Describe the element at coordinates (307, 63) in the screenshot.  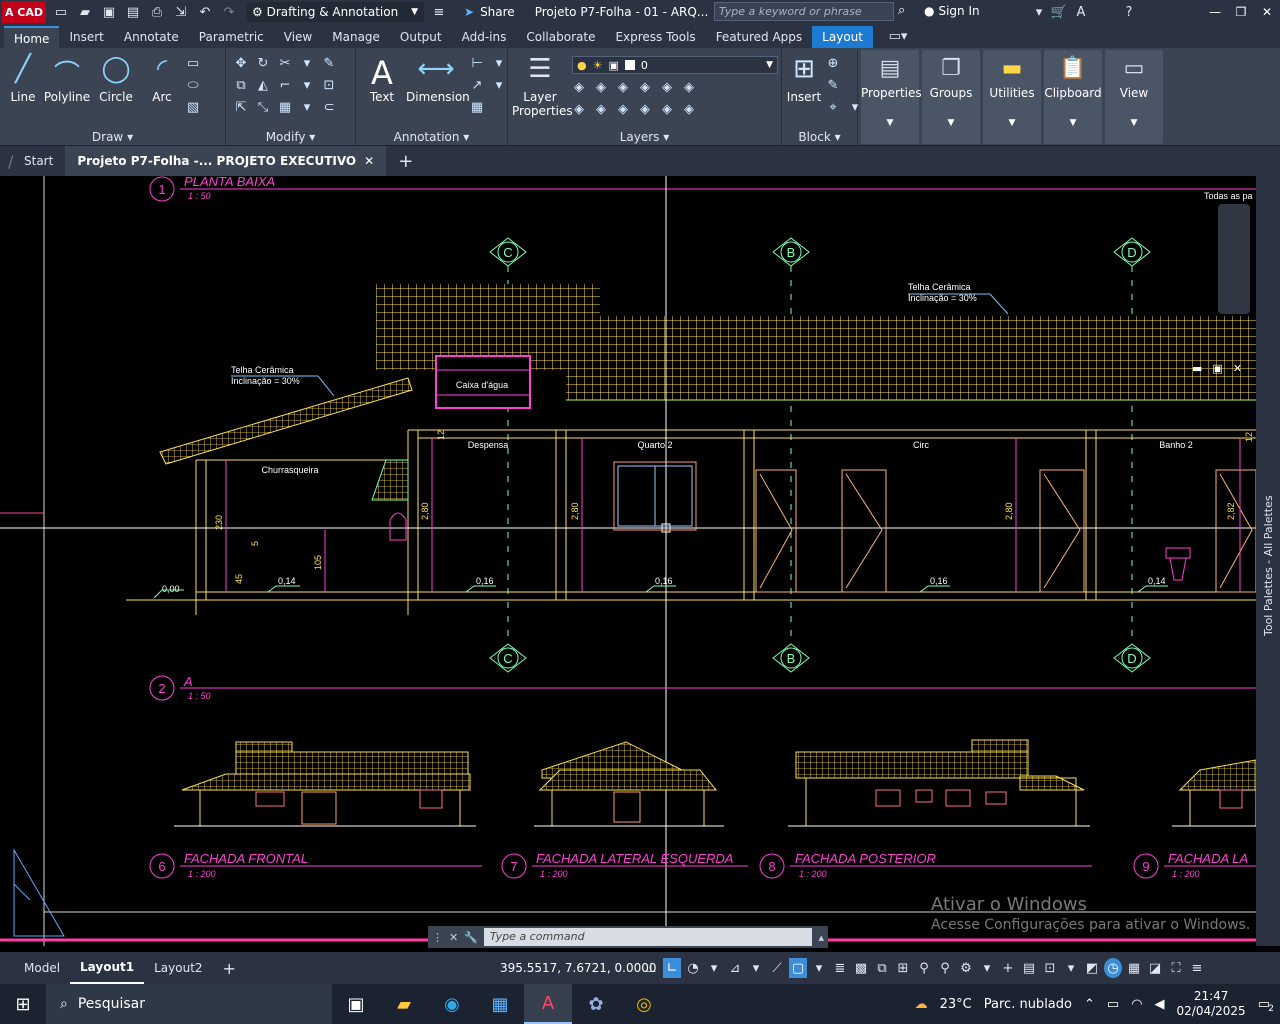
I see `trim-dropdown-icon: ▾` at that location.